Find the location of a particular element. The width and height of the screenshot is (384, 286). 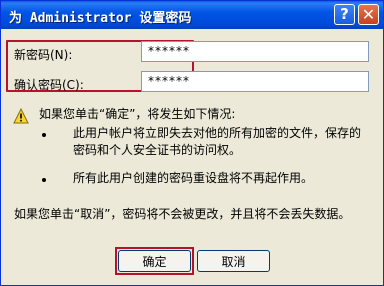

bullet-item-1: 此用户帐户将立即失去对他的所有加密的文件，保存的密码和个人安全证书的访问权。 is located at coordinates (217, 141).